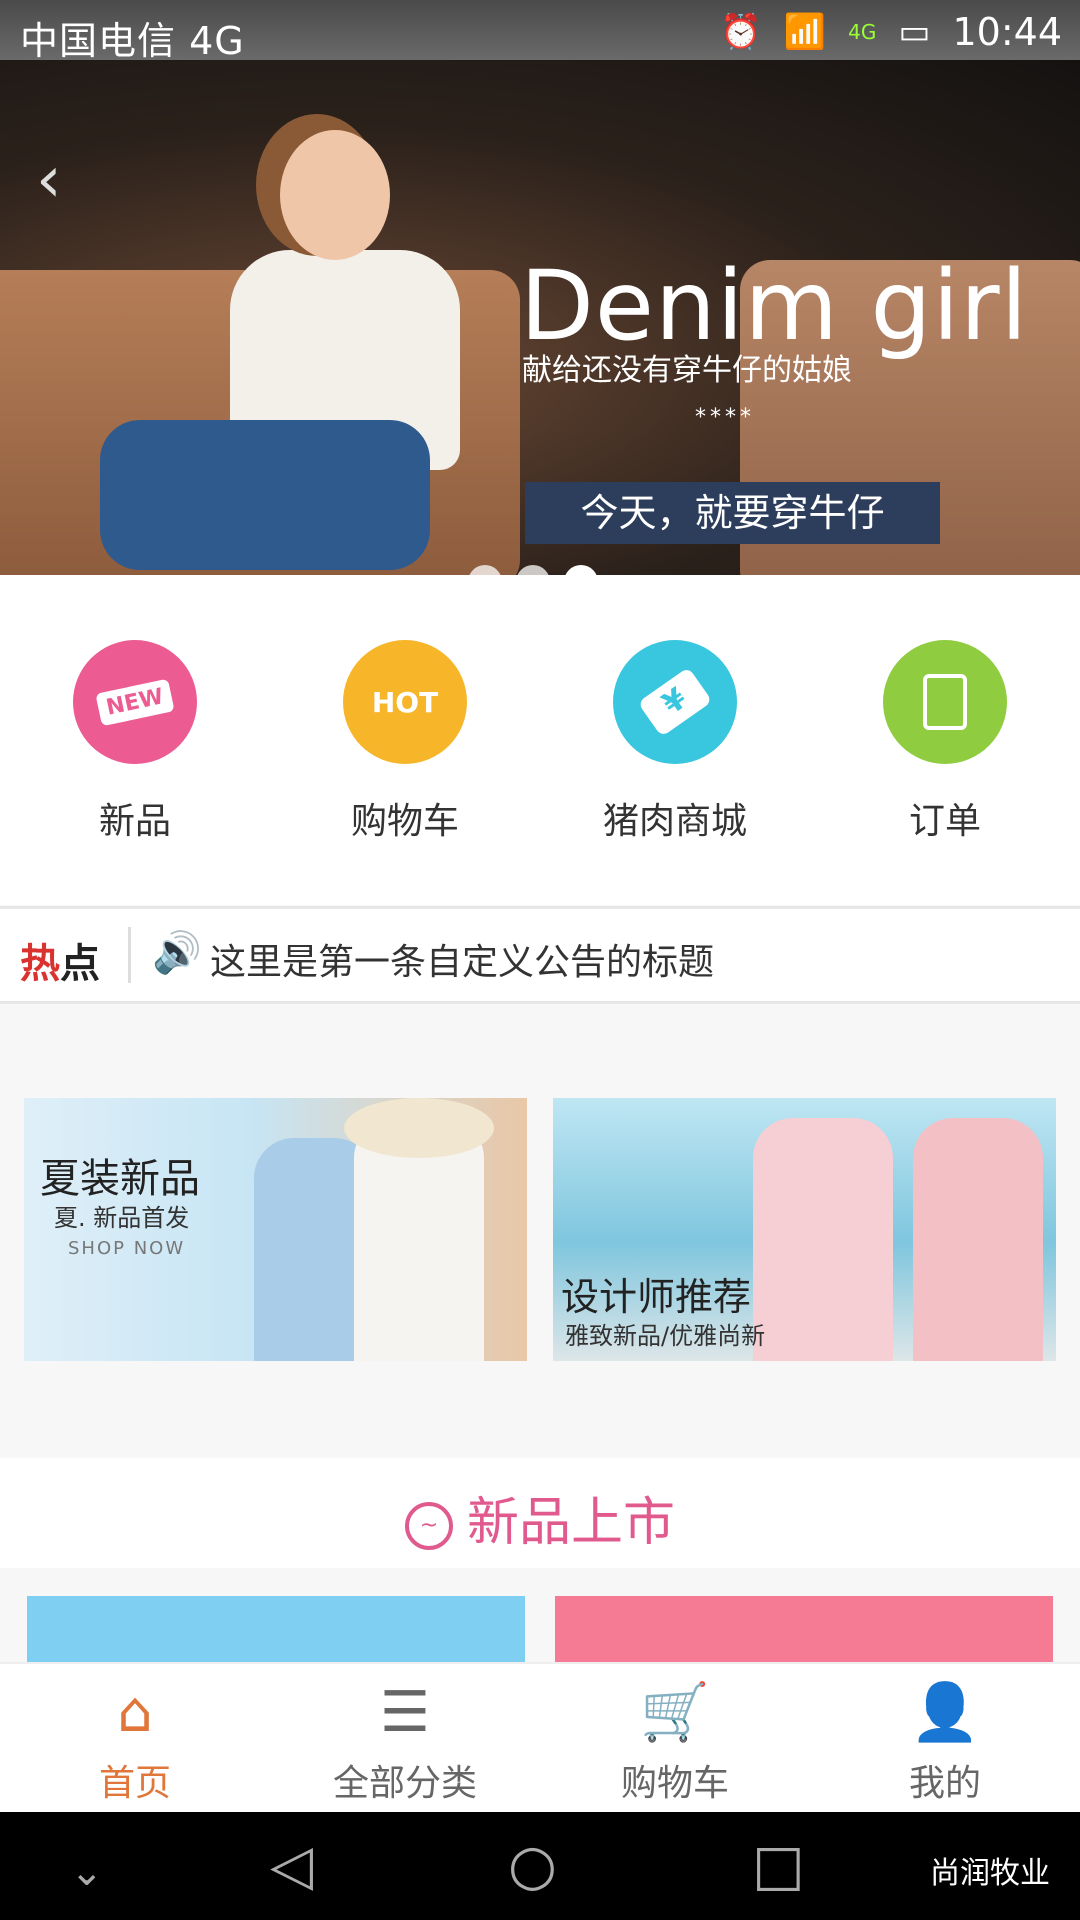 This screenshot has width=1080, height=1920. I want to click on section-title: 新品上市, so click(570, 1523).